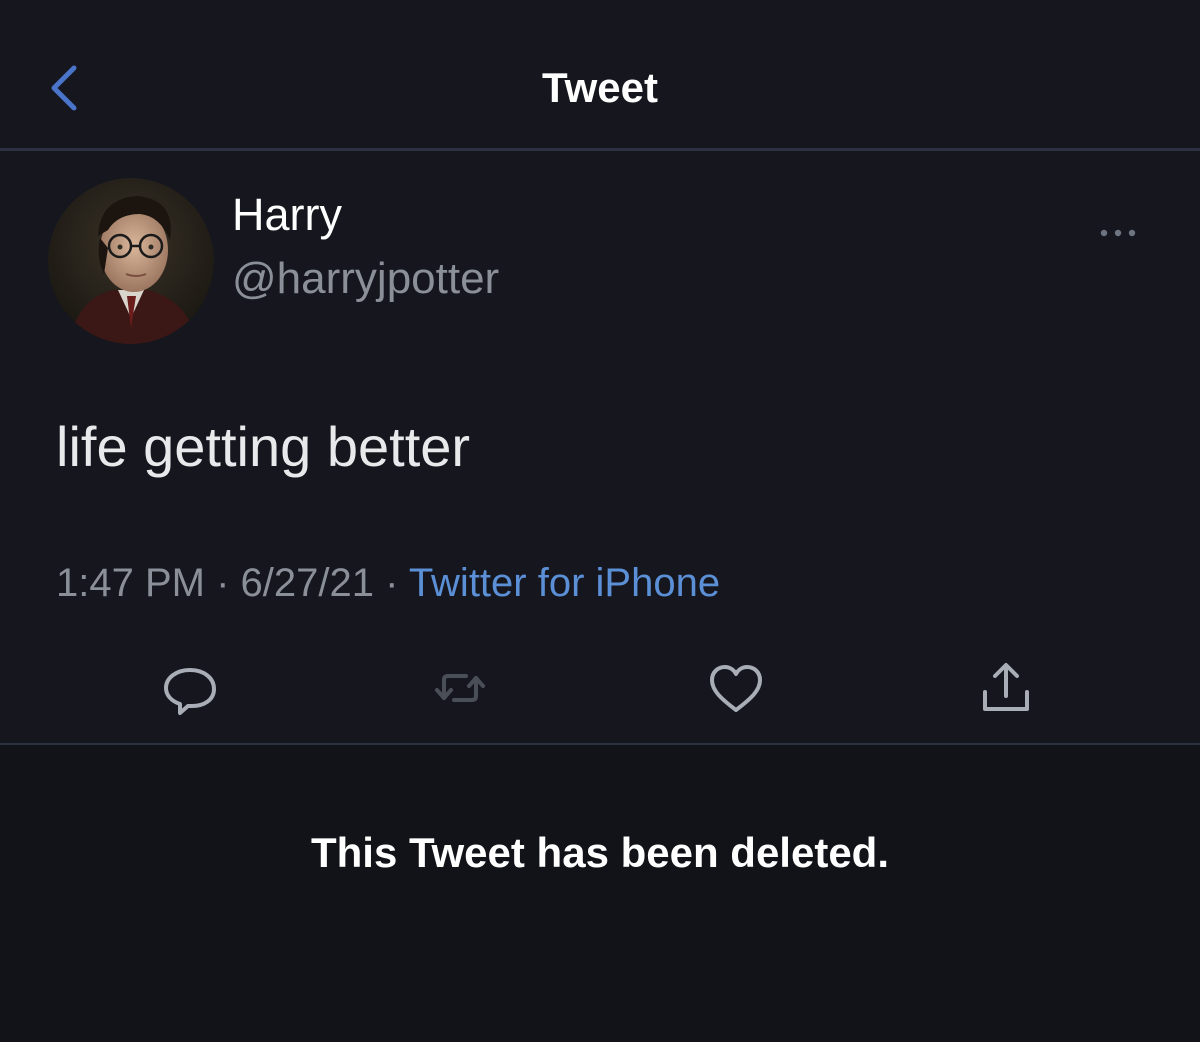 This screenshot has width=1200, height=1042. I want to click on avatar, so click(131, 261).